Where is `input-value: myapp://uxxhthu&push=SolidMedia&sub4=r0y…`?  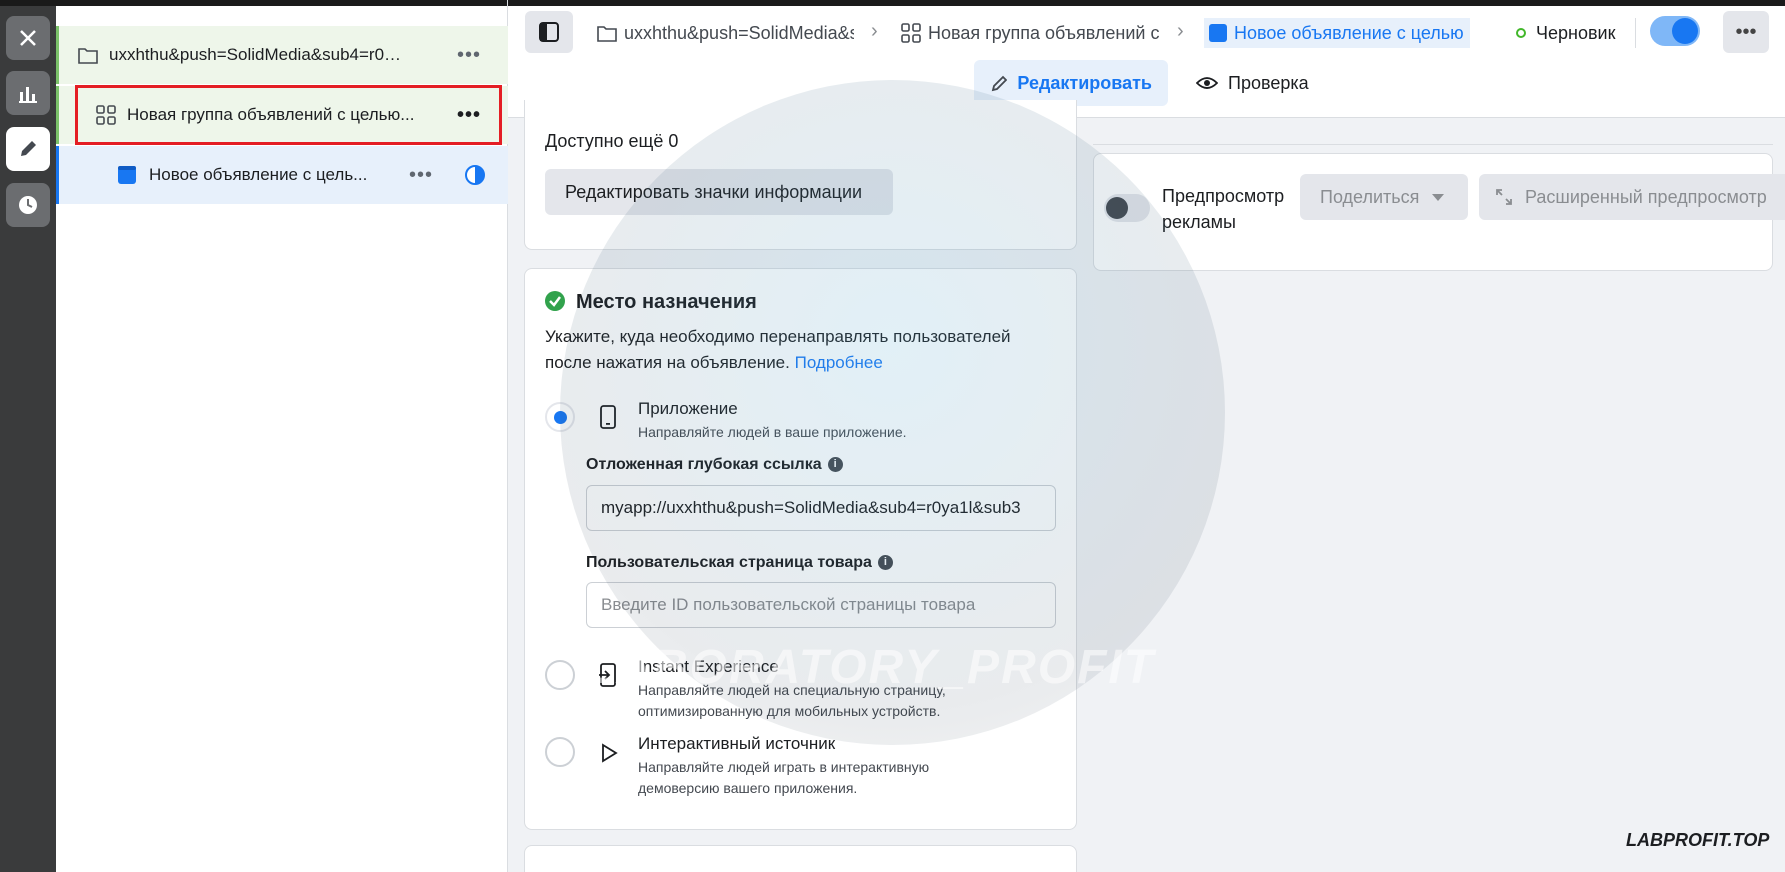 input-value: myapp://uxxhthu&push=SolidMedia&sub4=r0y… is located at coordinates (811, 507).